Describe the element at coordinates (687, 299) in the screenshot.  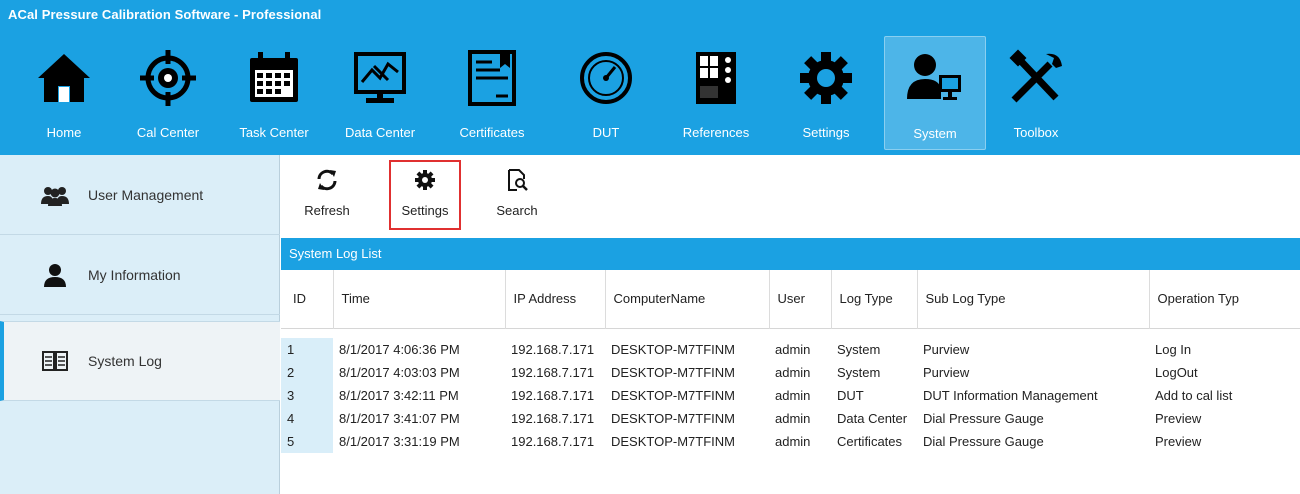
I see `column-header-computer-name: ComputerName` at that location.